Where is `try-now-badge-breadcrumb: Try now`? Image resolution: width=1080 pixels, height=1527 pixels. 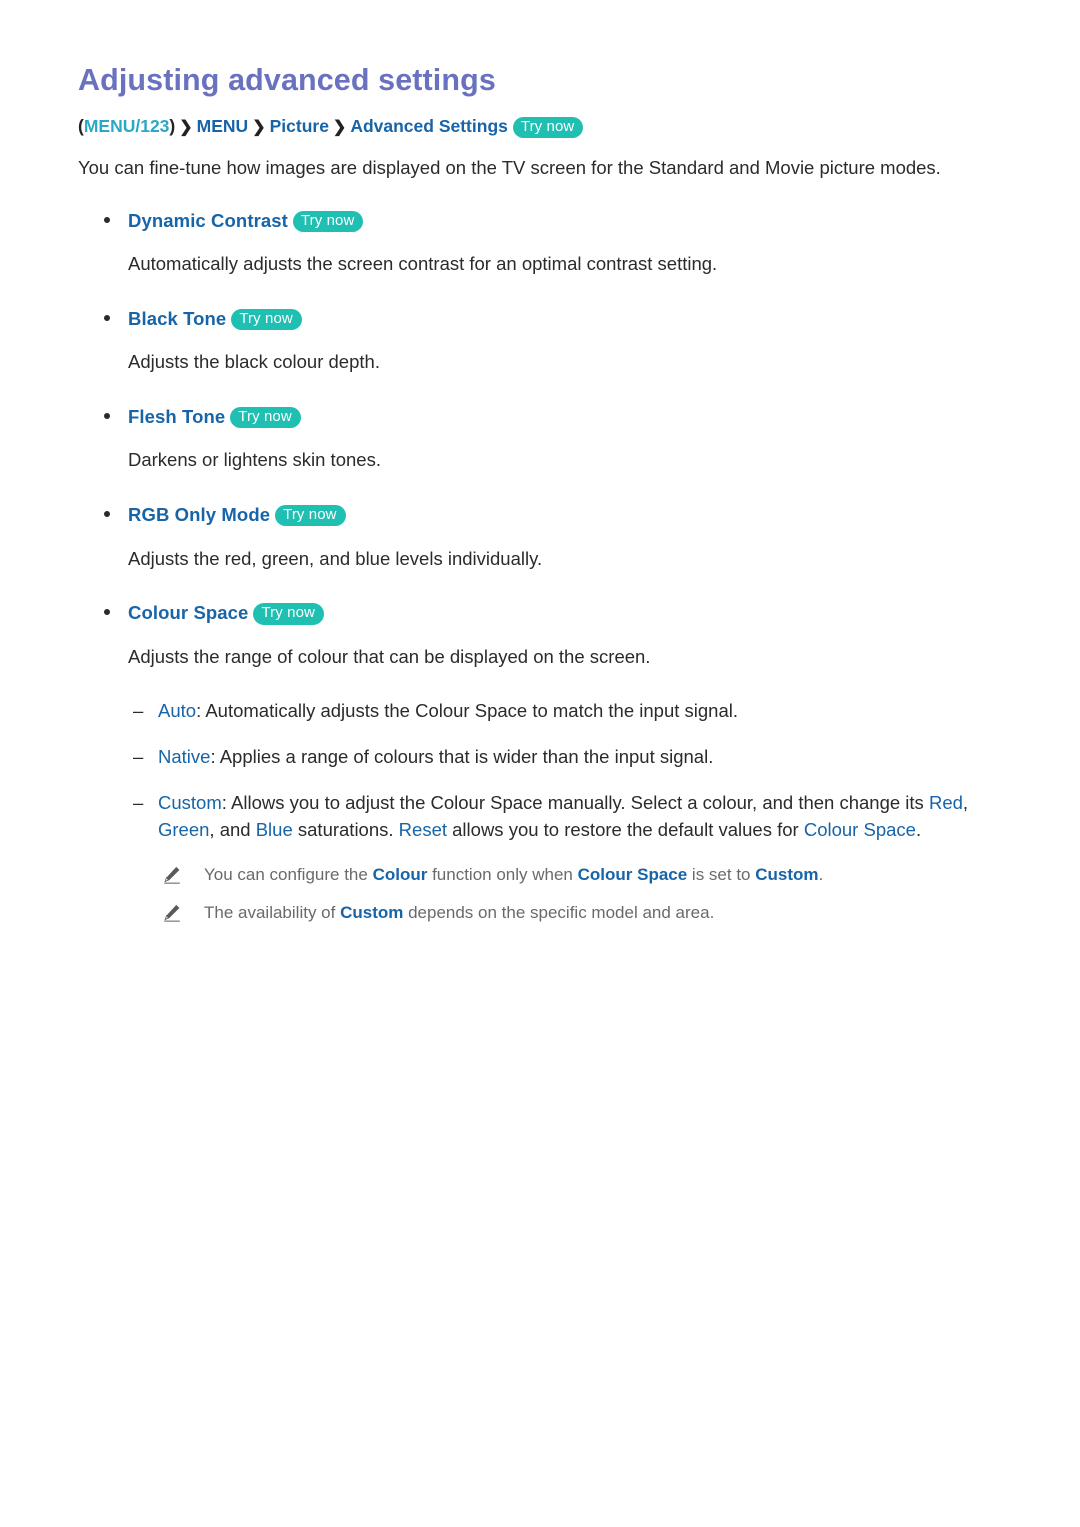 try-now-badge-breadcrumb: Try now is located at coordinates (548, 127).